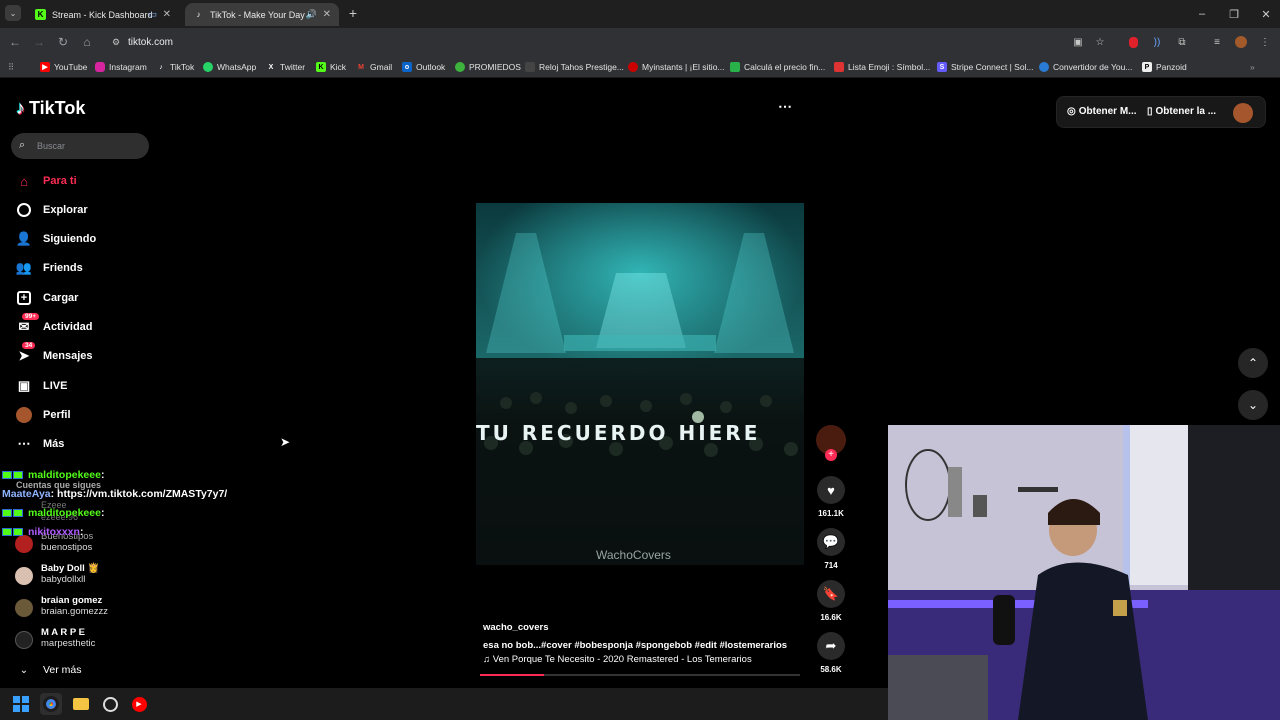 The width and height of the screenshot is (1280, 720). I want to click on bookmark-twitter: X Twitter, so click(285, 67).